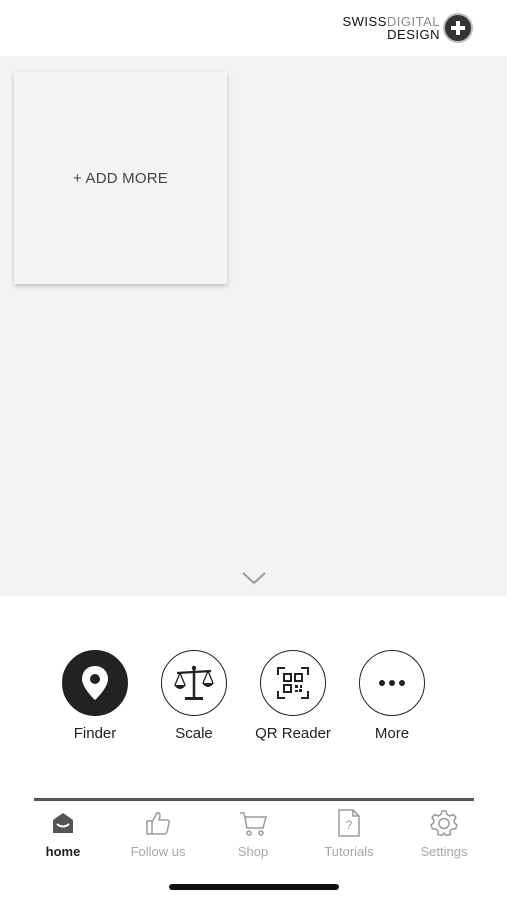  I want to click on tab-home-label: home, so click(63, 851).